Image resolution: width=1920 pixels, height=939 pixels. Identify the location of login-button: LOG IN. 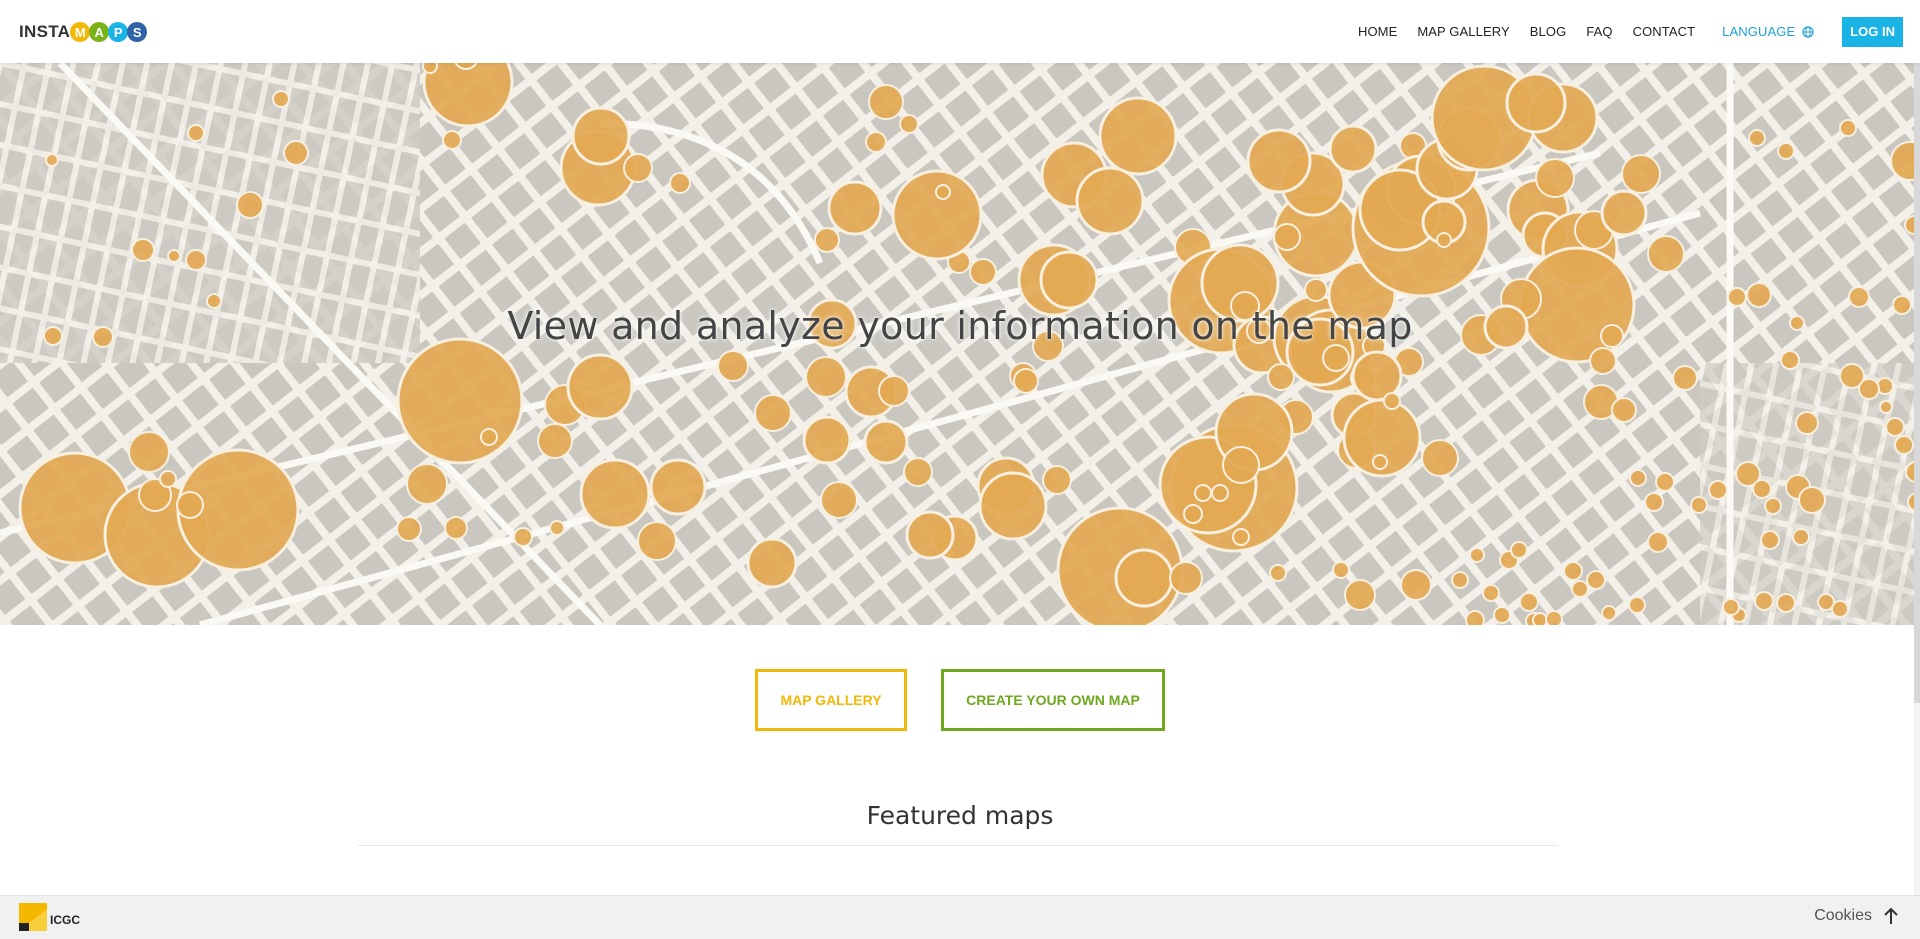
(1872, 31).